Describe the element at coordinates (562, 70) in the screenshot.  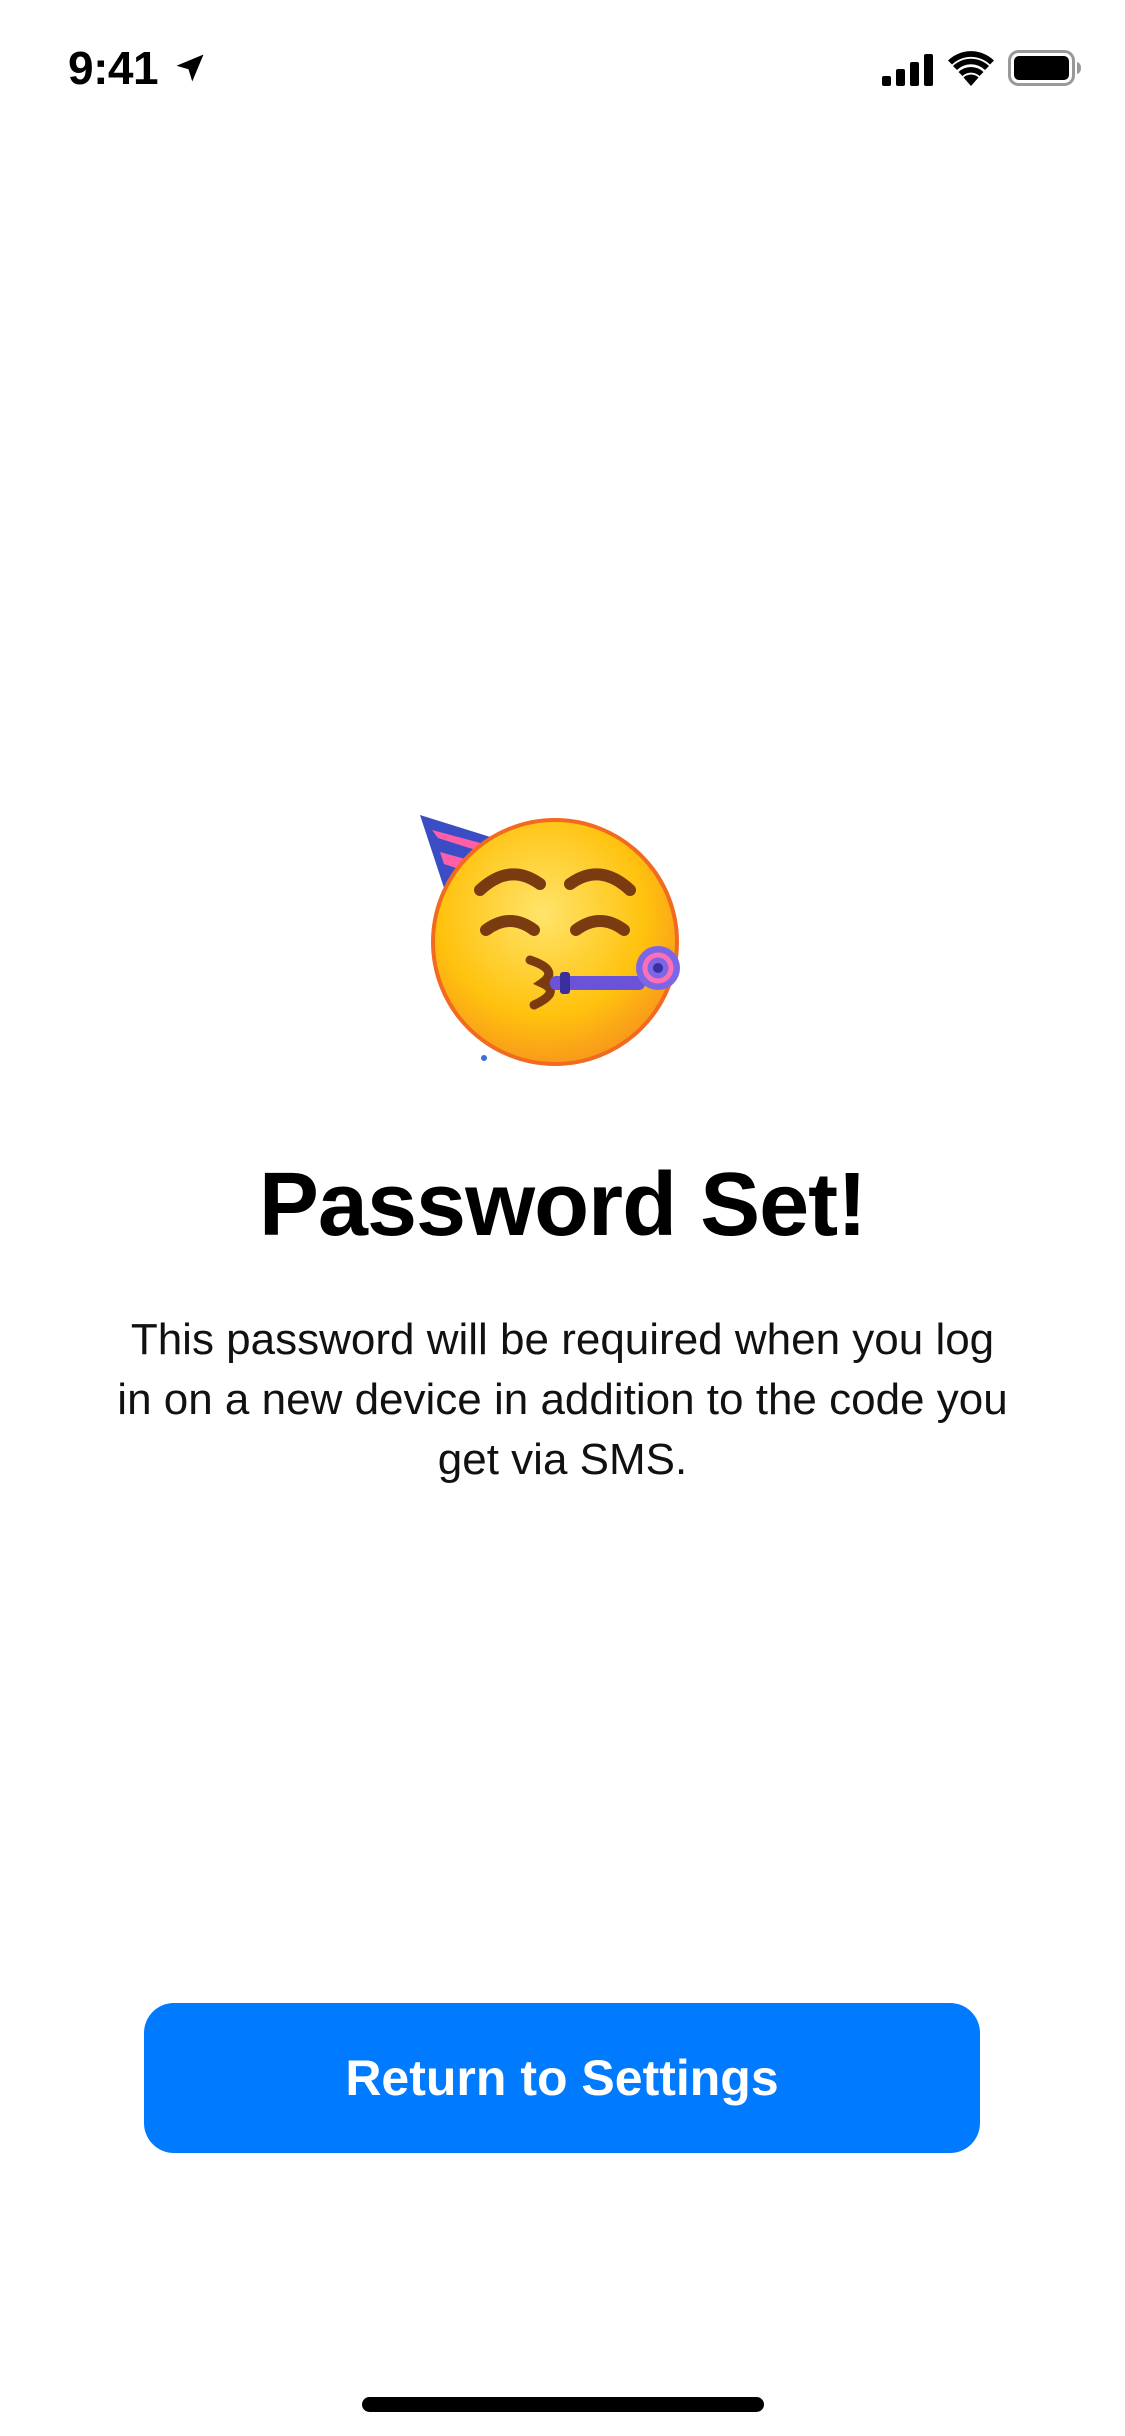
I see `status-bar: 9:41` at that location.